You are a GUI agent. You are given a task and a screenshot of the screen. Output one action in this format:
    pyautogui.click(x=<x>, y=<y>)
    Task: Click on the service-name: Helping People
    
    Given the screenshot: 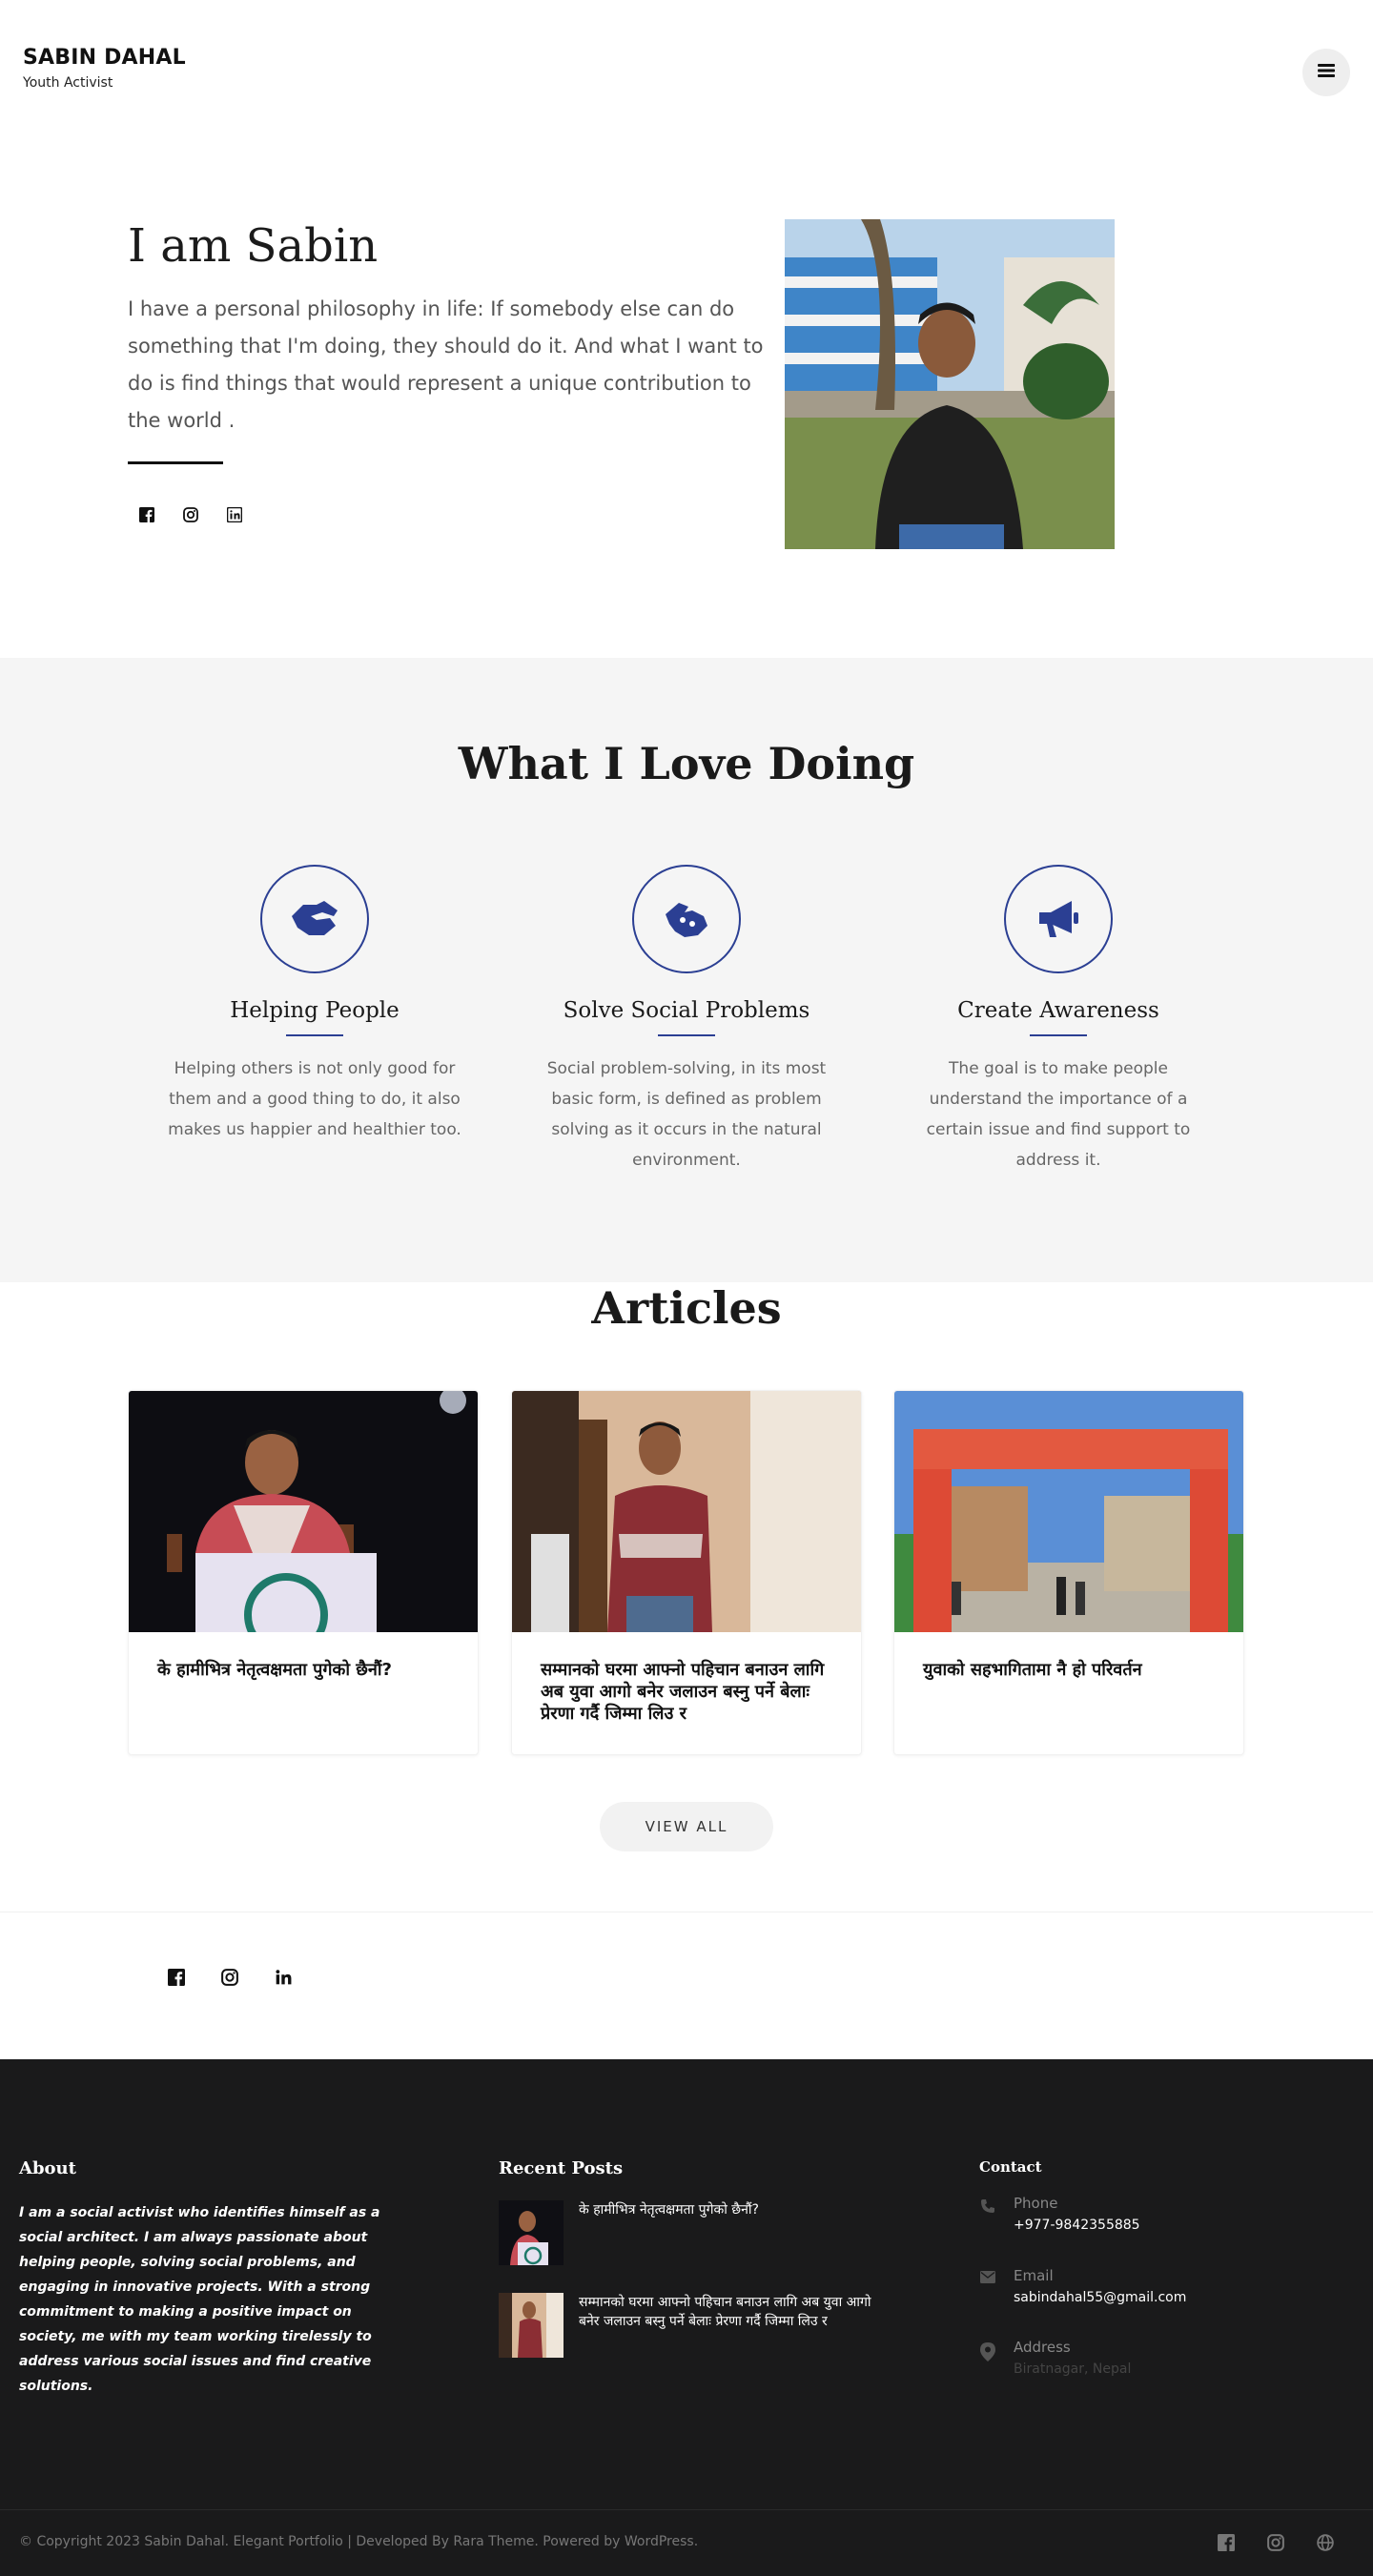 What is the action you would take?
    pyautogui.click(x=315, y=1011)
    